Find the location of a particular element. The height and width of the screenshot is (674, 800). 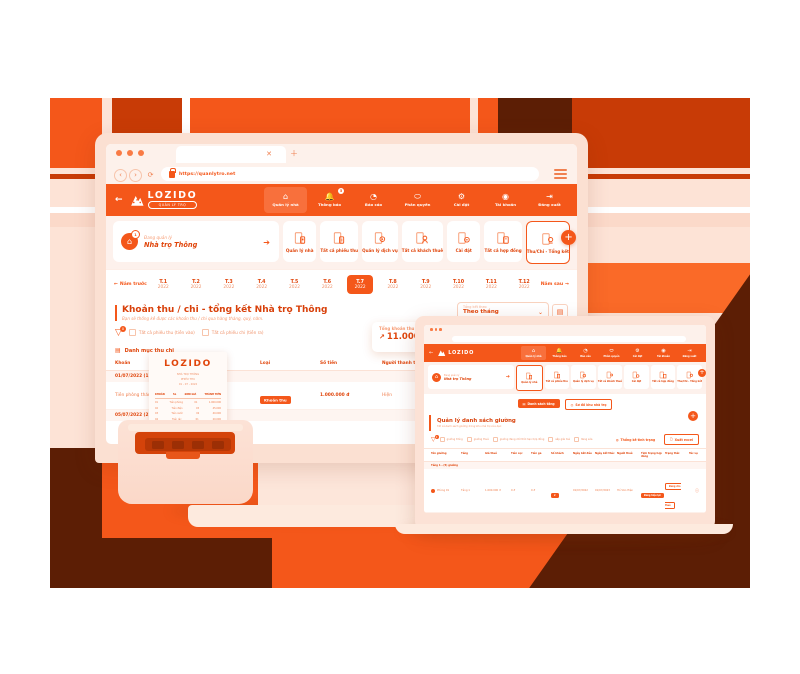

back-arrow-icon: ‹ is located at coordinates (120, 175).